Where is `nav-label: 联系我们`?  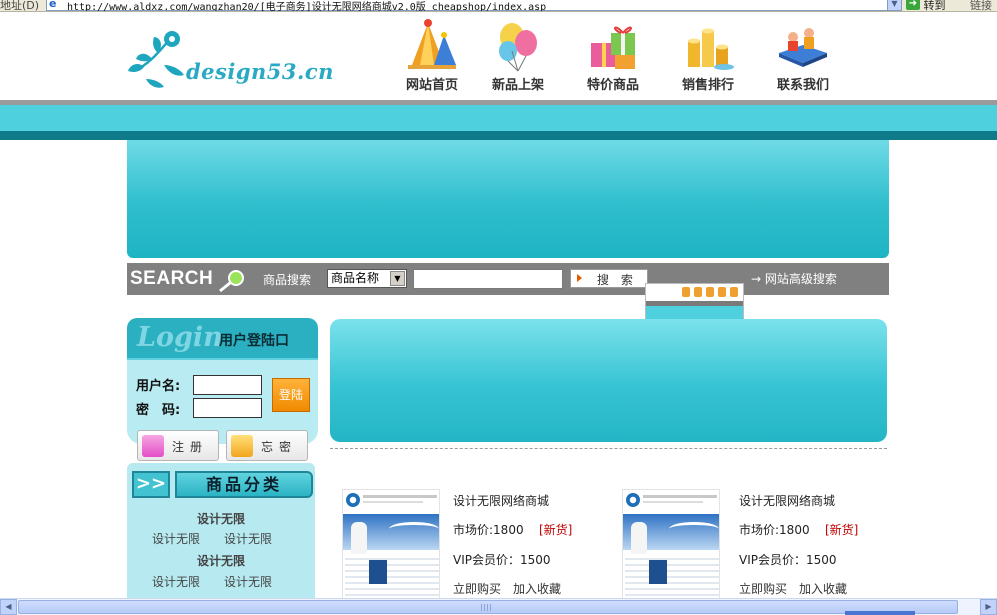
nav-label: 联系我们 is located at coordinates (802, 85).